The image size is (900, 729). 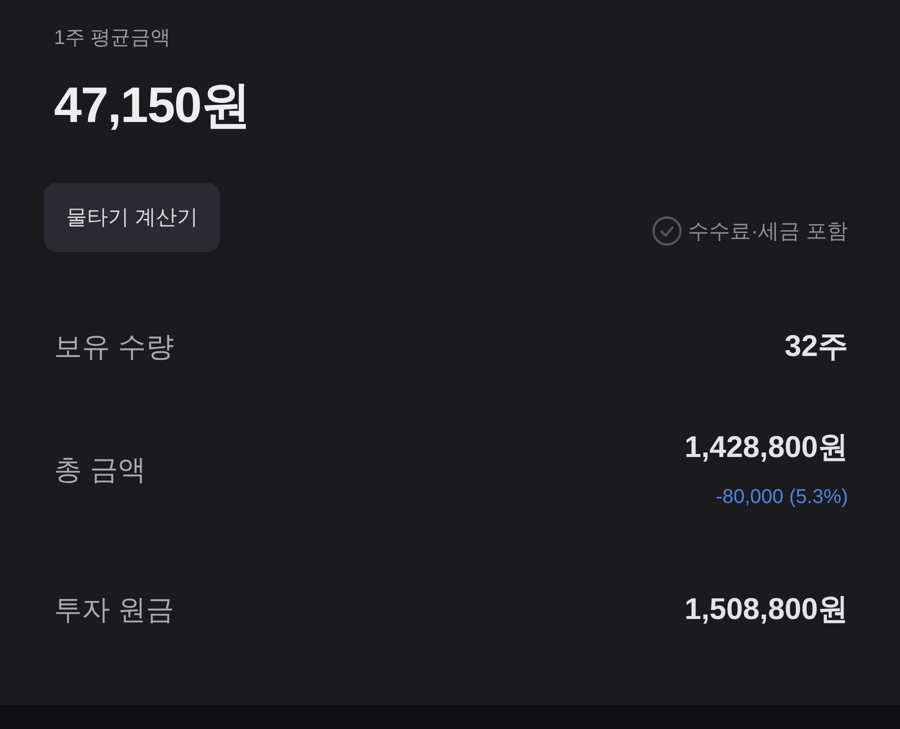 I want to click on average-price-value: 47,150원, so click(x=152, y=105).